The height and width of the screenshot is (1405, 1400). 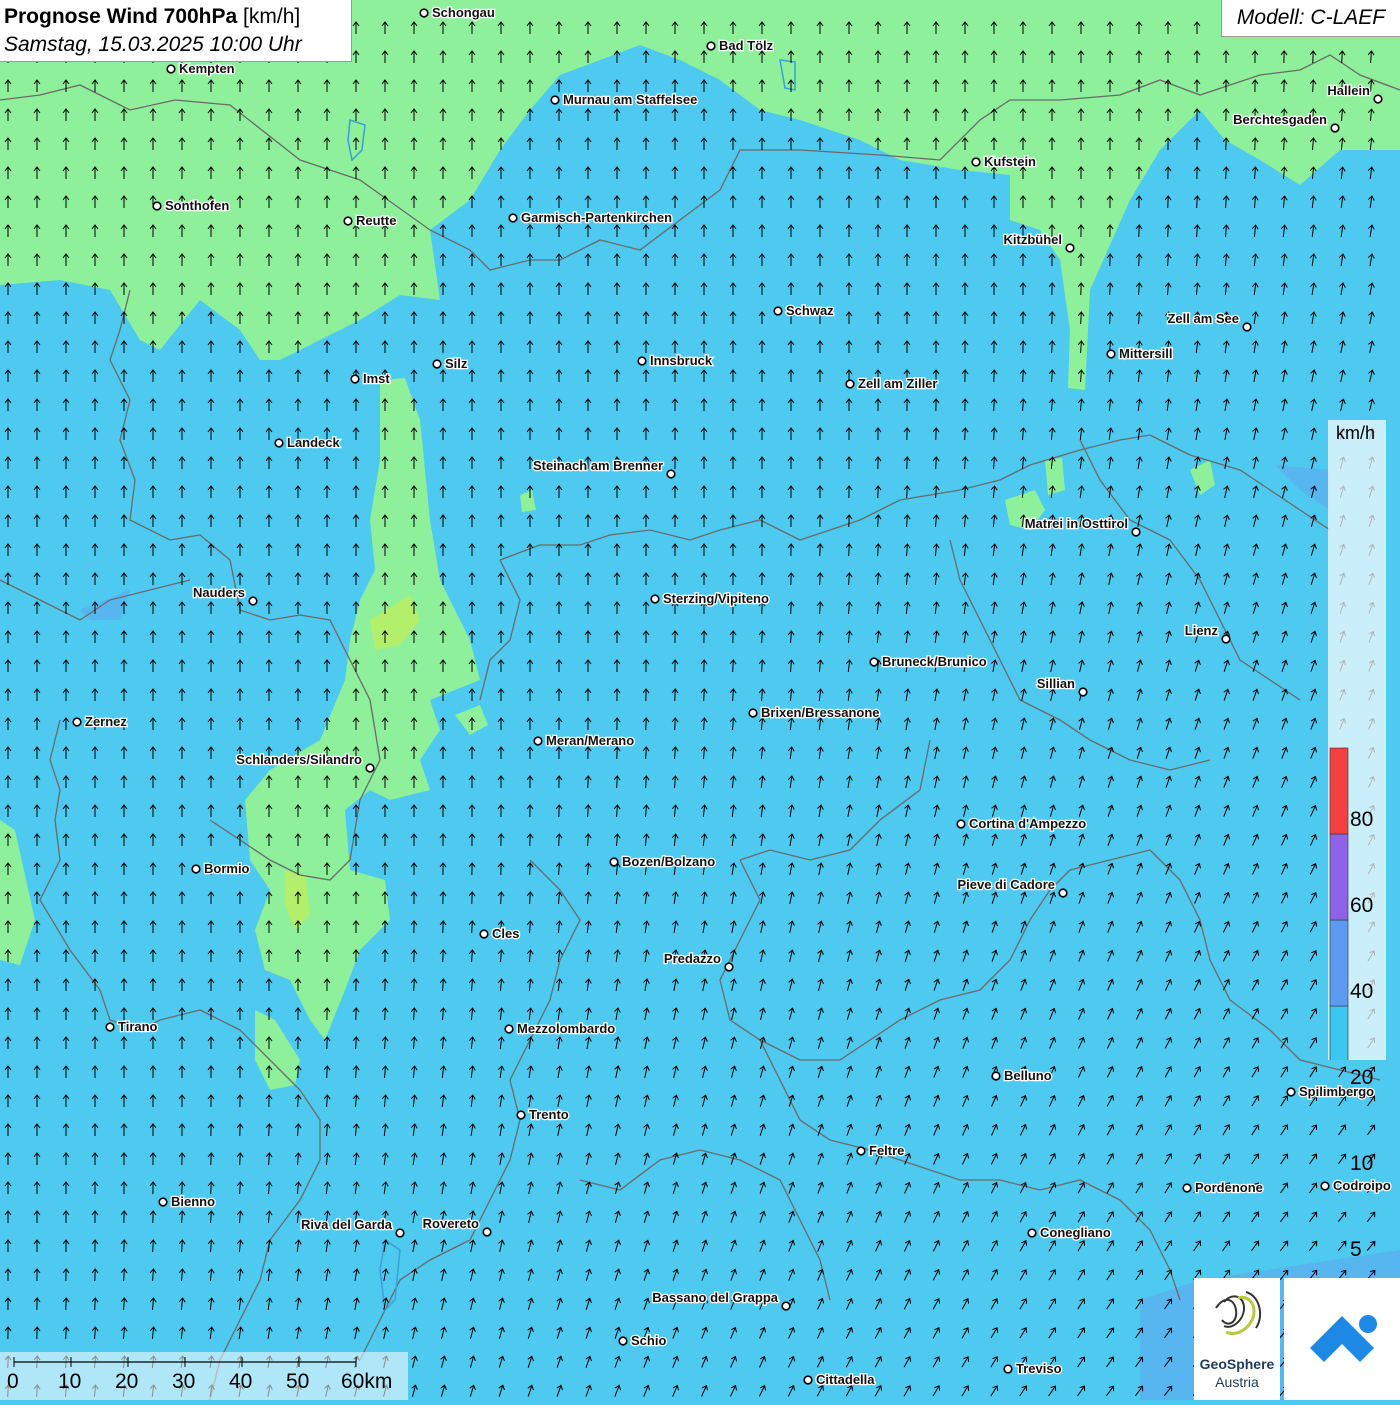 I want to click on city-marker: Meran/Merano, so click(x=584, y=740).